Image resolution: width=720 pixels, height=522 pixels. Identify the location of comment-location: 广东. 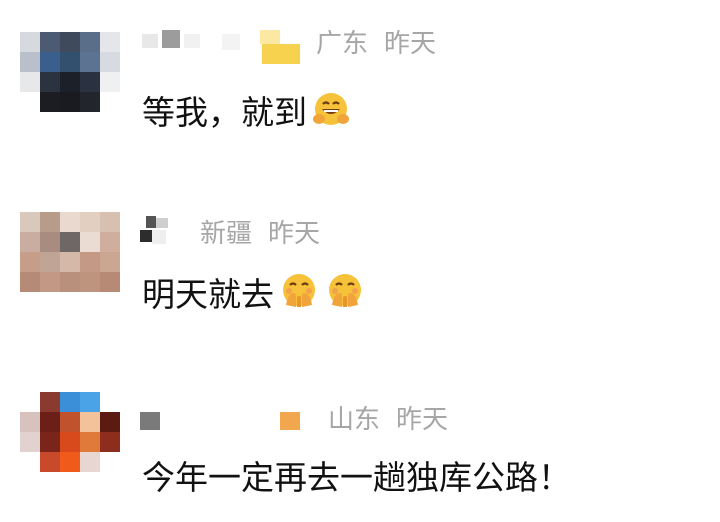
(342, 44).